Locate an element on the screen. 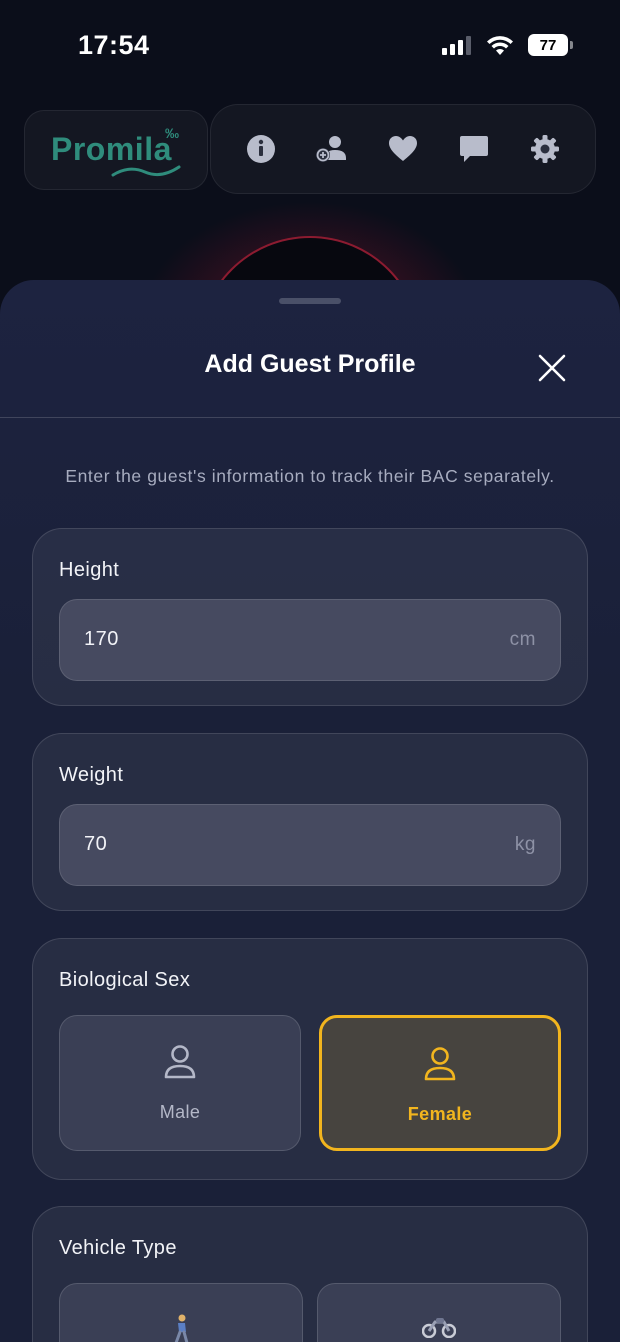  close-icon is located at coordinates (552, 368).